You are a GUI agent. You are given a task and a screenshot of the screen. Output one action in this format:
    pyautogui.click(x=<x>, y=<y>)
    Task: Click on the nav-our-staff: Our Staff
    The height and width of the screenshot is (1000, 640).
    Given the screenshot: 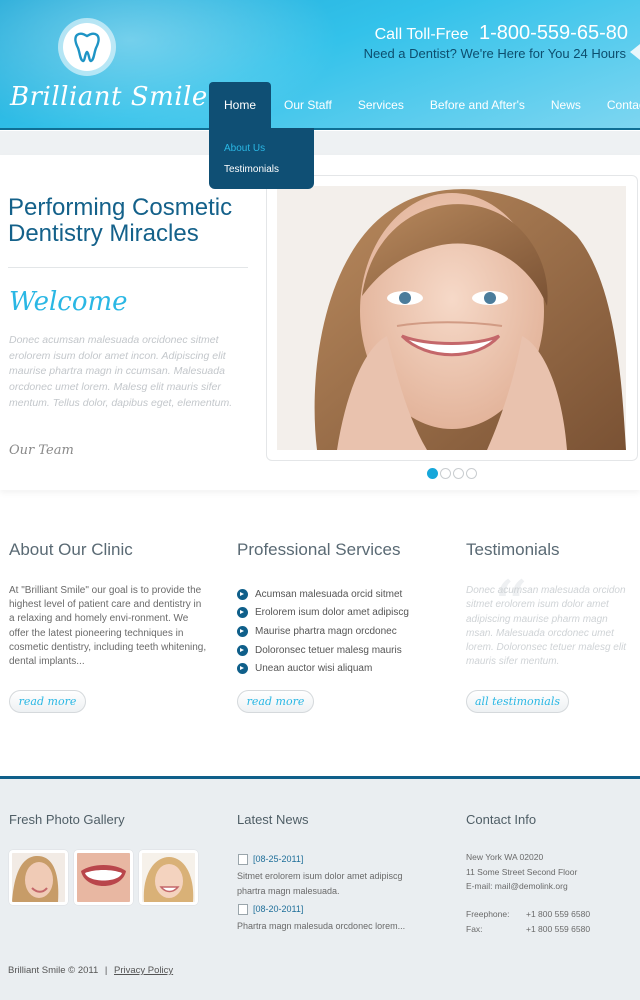 What is the action you would take?
    pyautogui.click(x=308, y=105)
    